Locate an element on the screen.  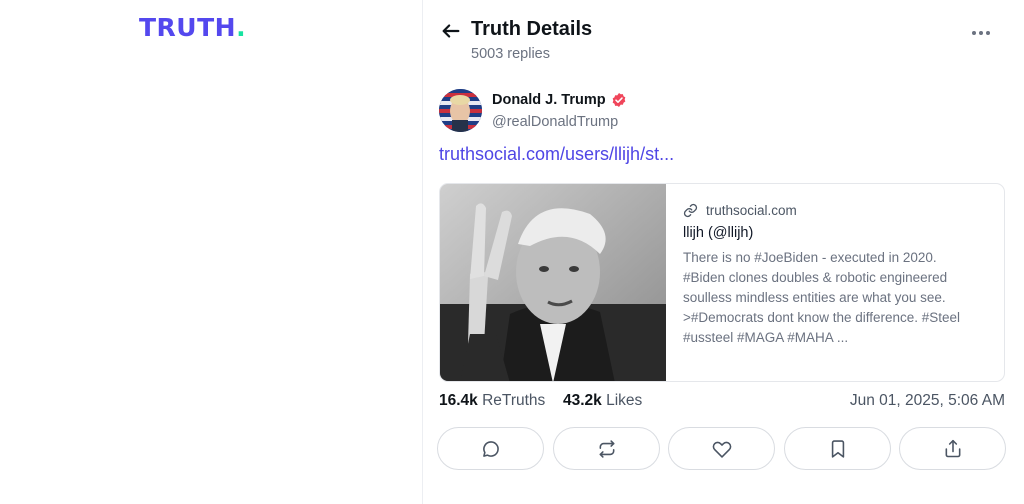
post-actions is located at coordinates (722, 449).